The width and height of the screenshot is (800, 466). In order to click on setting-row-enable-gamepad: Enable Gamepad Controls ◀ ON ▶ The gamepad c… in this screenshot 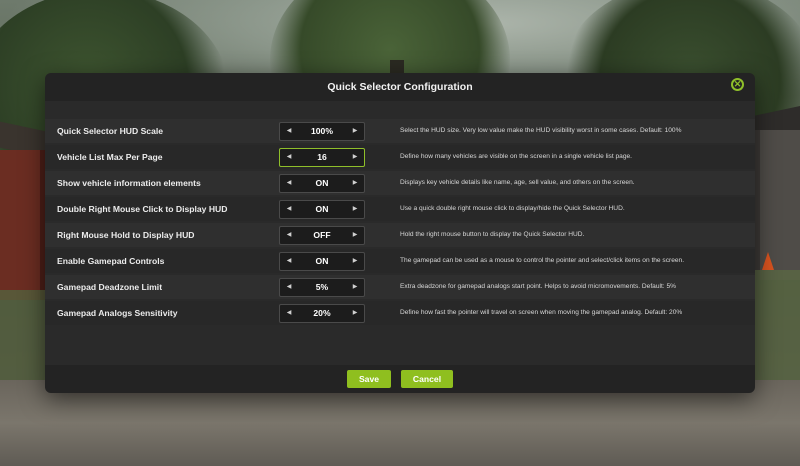, I will do `click(400, 261)`.